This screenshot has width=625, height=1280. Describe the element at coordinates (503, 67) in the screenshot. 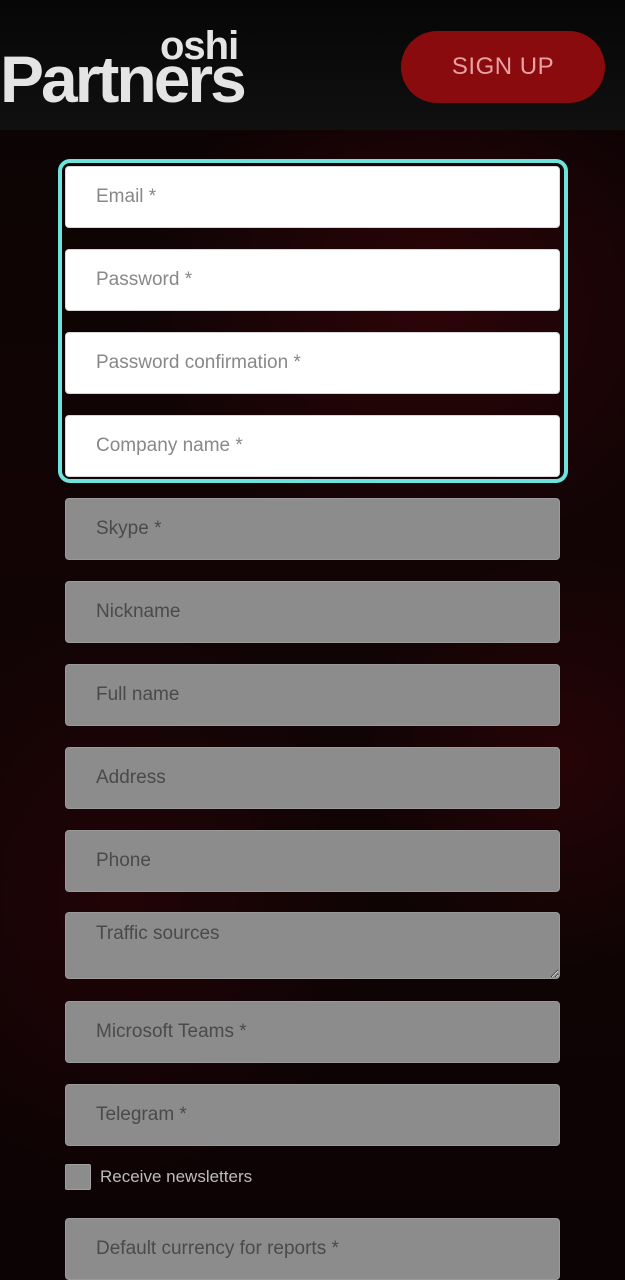

I see `sign-up-button: SIGN UP` at that location.